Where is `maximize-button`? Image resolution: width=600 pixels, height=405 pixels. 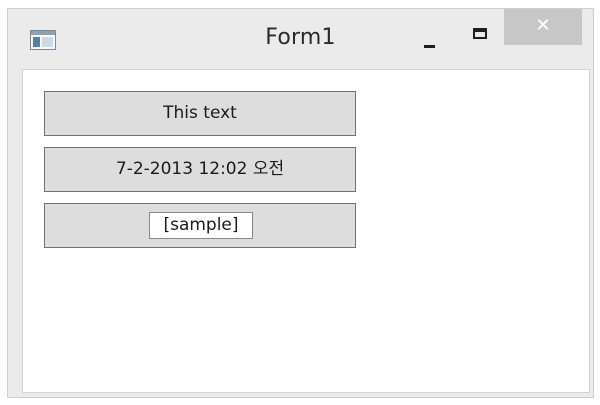 maximize-button is located at coordinates (481, 37).